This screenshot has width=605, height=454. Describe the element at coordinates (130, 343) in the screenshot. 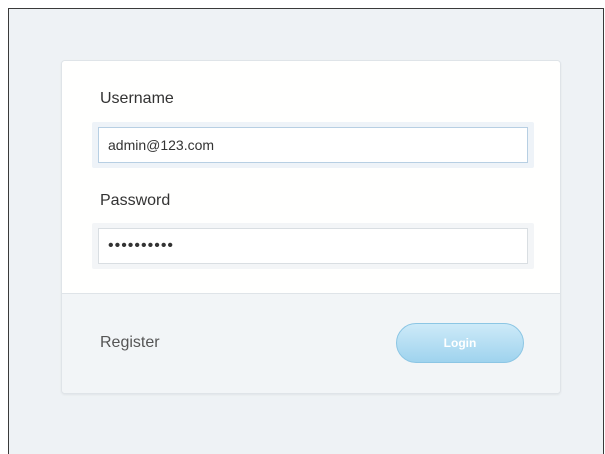

I see `register-link: Register` at that location.